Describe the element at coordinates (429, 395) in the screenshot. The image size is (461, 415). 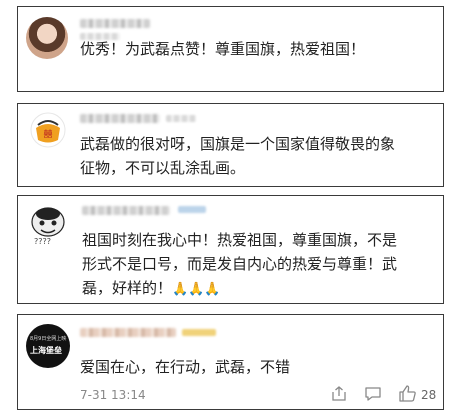
I see `like-count: 28` at that location.